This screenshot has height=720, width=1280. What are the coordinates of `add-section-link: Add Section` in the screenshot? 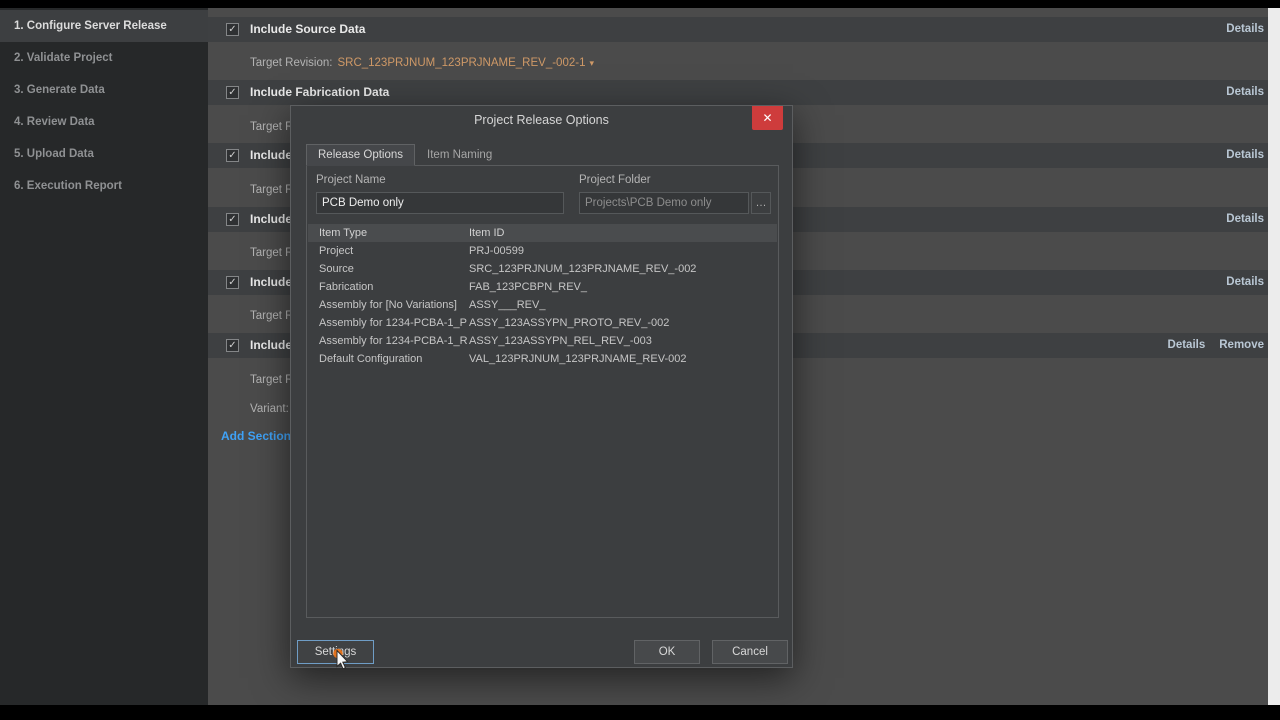 It's located at (256, 436).